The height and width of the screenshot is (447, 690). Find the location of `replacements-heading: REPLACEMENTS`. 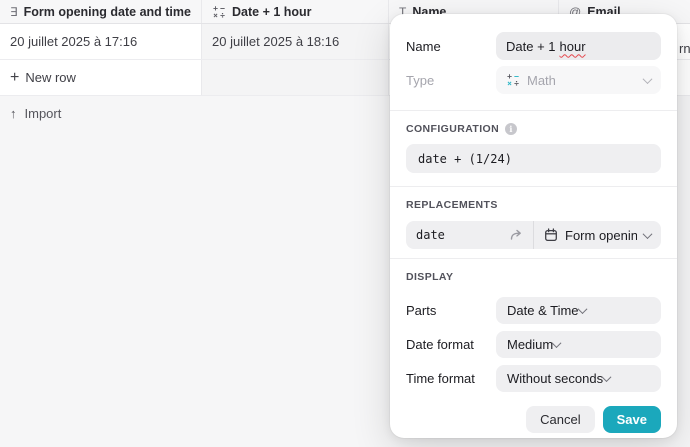

replacements-heading: REPLACEMENTS is located at coordinates (452, 205).